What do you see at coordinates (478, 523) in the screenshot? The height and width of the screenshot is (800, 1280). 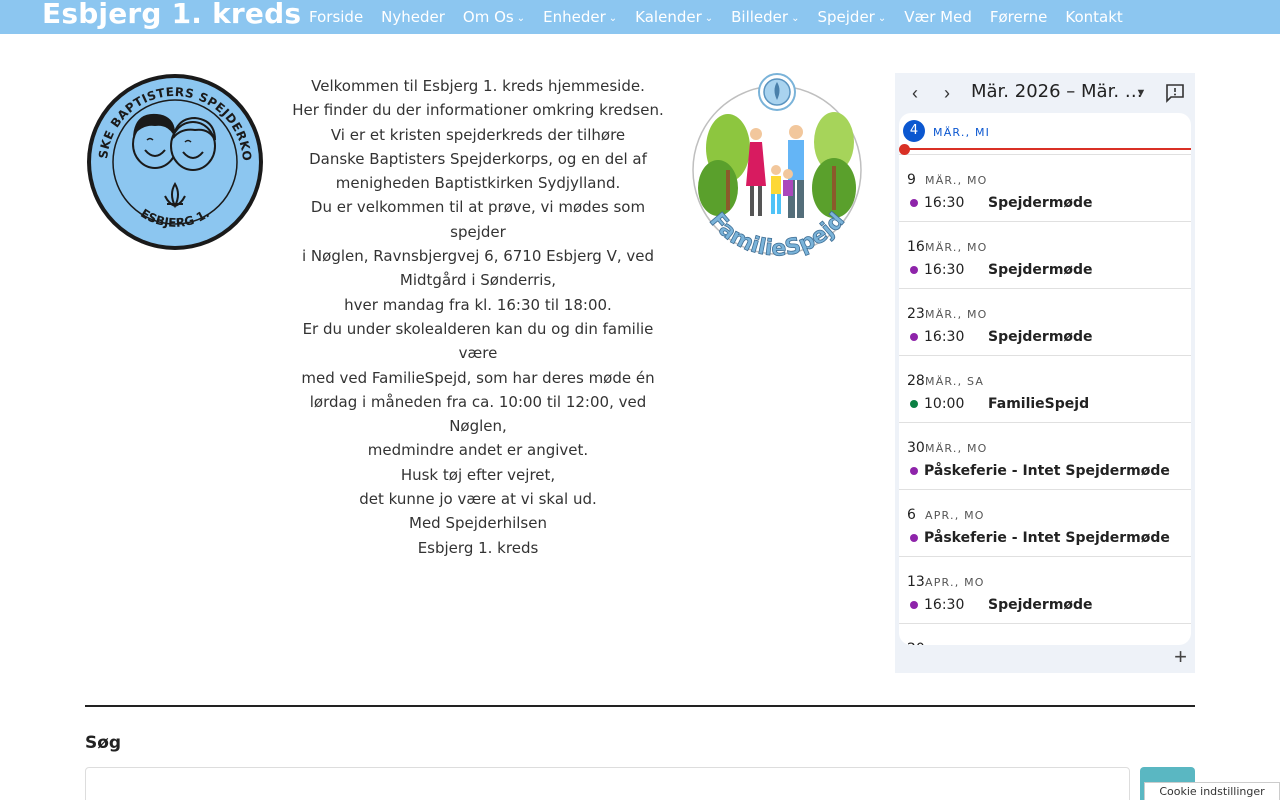 I see `welcome-line: Med Spejderhilsen` at bounding box center [478, 523].